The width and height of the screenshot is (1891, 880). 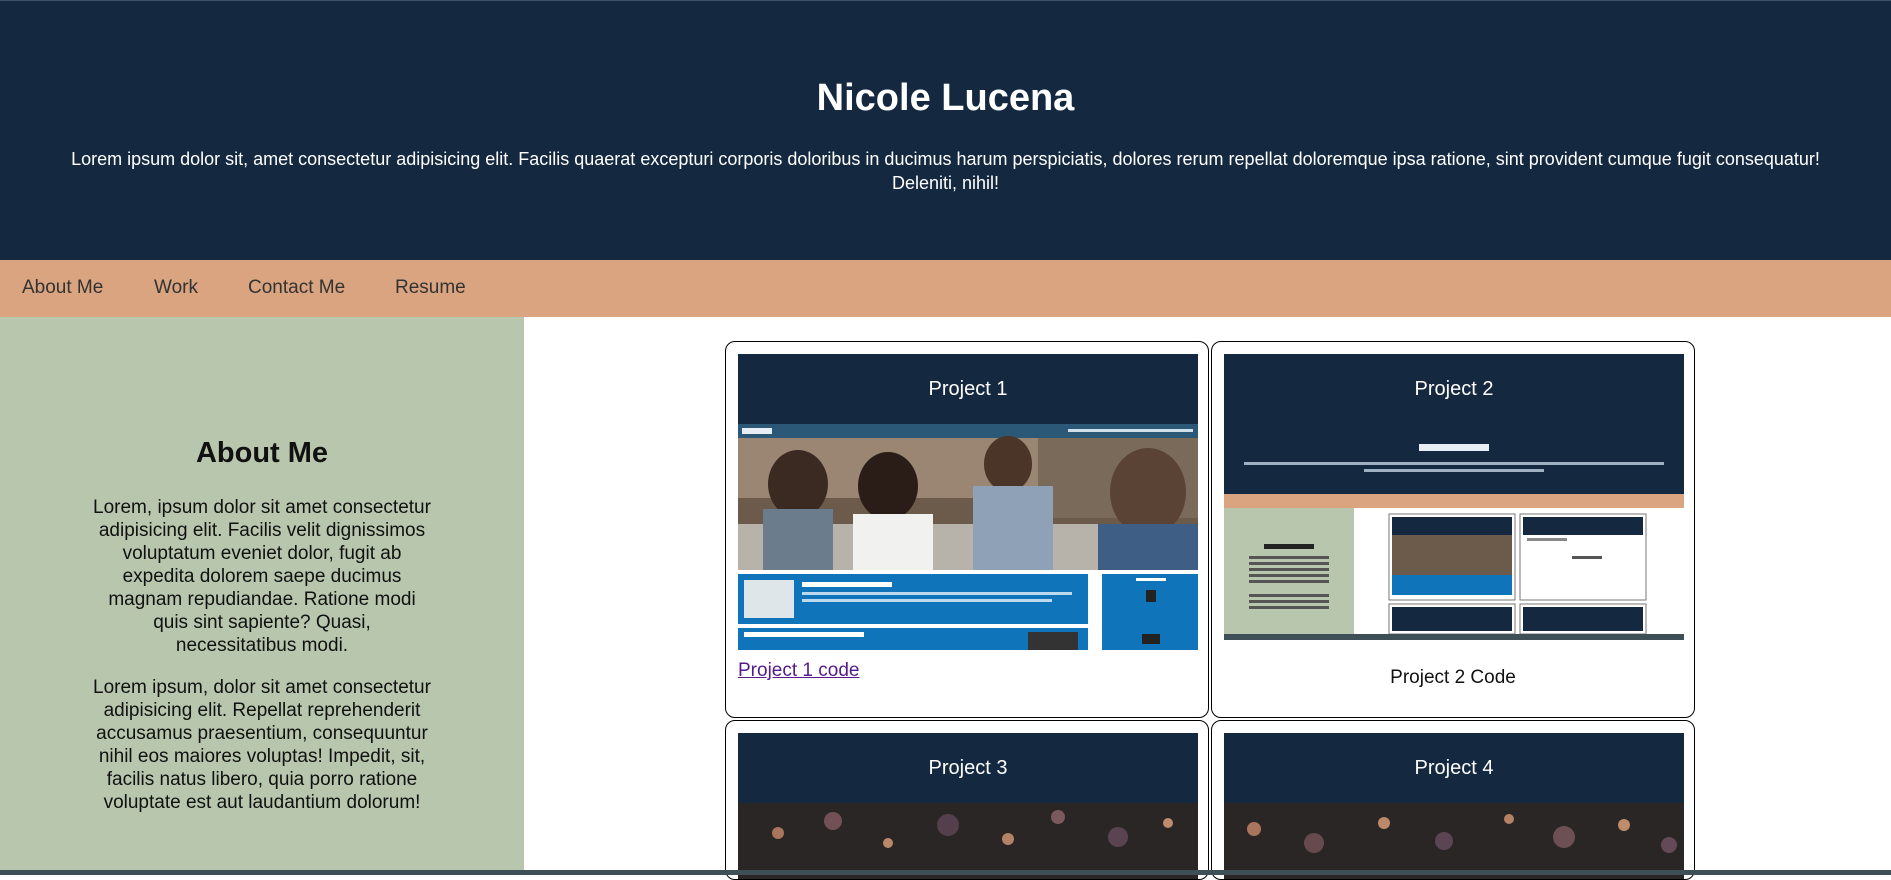 I want to click on nav-resume: Resume, so click(x=430, y=288).